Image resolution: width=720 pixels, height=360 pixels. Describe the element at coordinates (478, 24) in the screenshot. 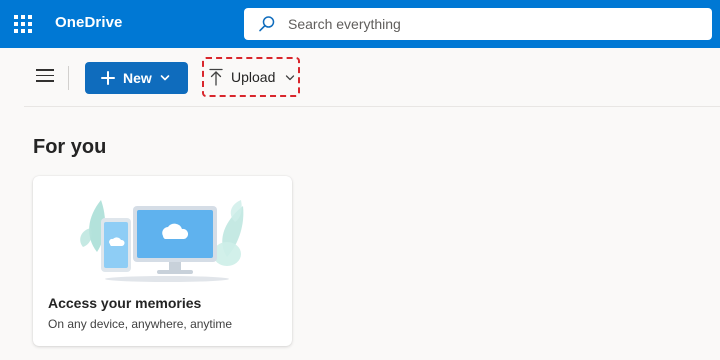

I see `search-input: Search everything` at that location.